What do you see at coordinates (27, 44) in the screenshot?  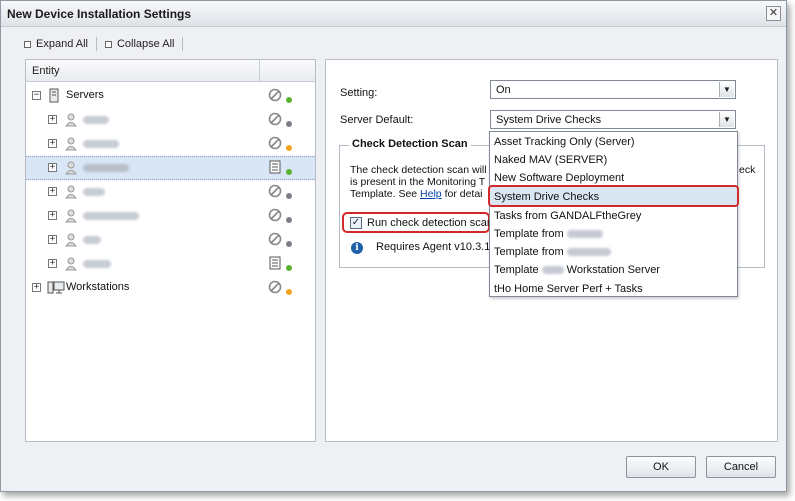 I see `expand-icon` at bounding box center [27, 44].